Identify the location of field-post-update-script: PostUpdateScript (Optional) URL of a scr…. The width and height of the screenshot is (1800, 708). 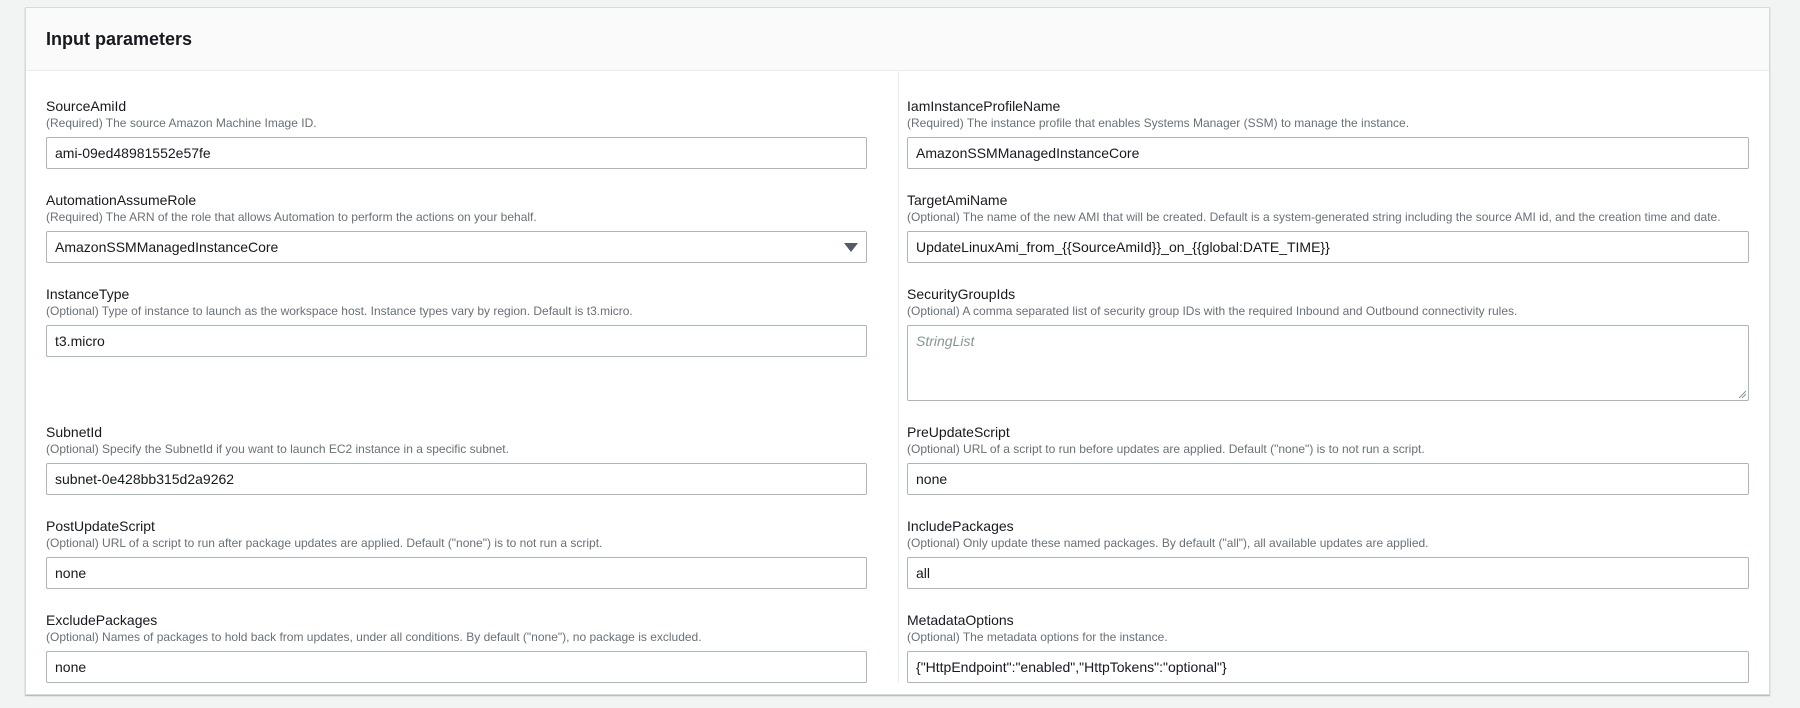
(457, 553).